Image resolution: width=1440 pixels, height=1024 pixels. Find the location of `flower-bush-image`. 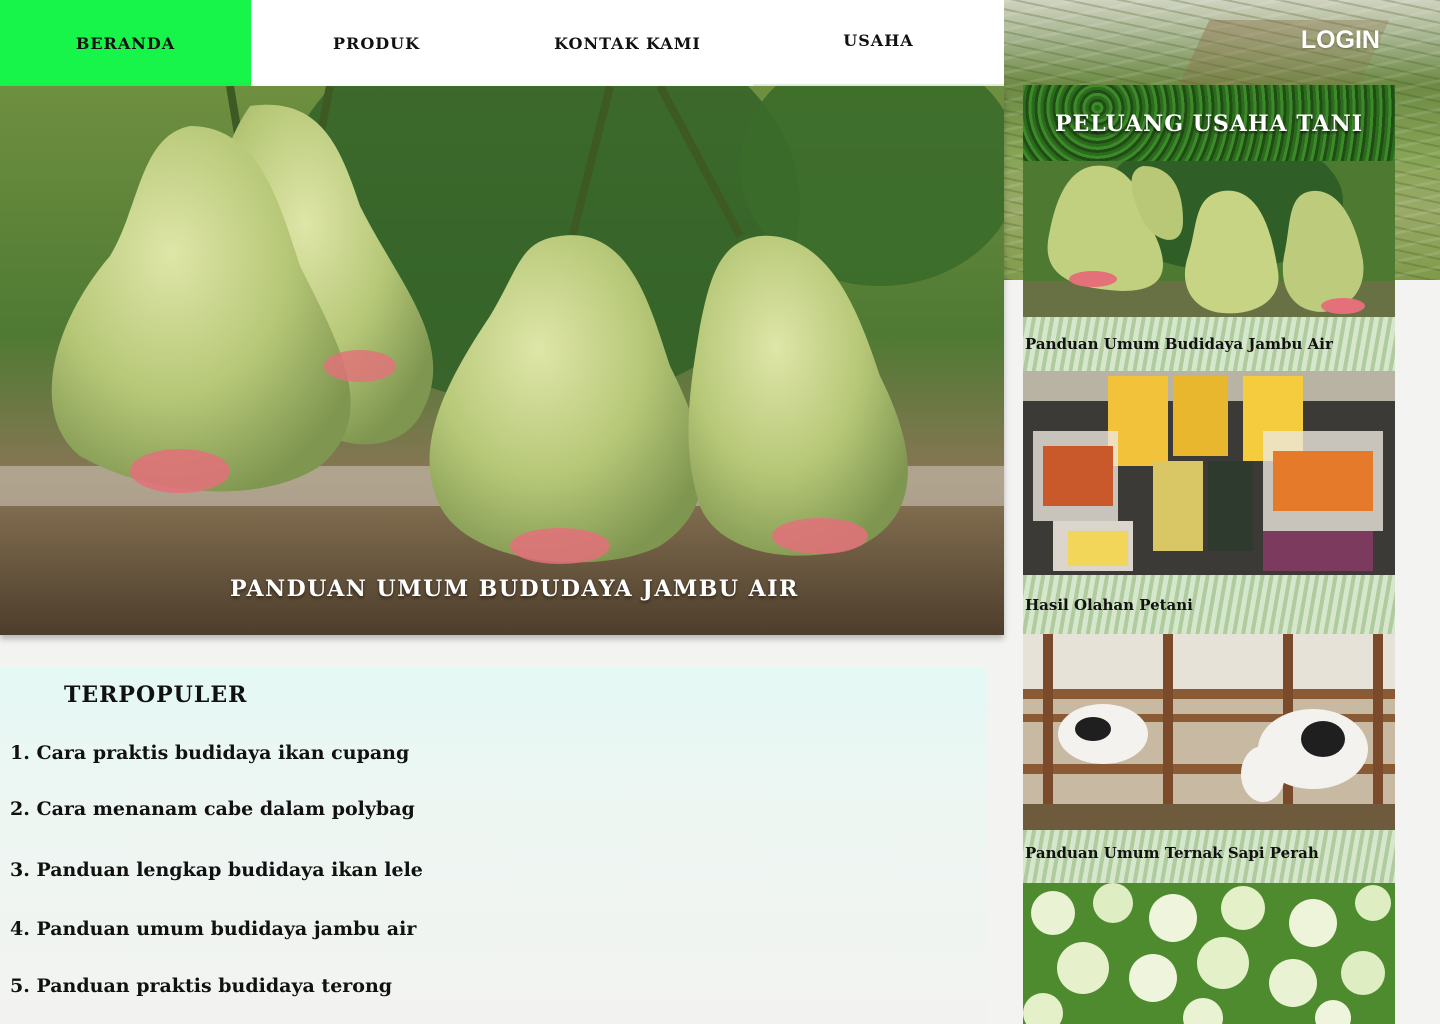

flower-bush-image is located at coordinates (1209, 953).